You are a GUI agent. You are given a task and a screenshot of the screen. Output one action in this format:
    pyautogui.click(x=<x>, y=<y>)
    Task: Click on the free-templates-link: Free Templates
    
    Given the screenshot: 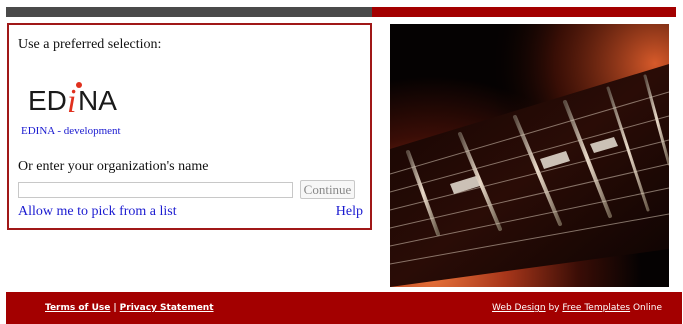 What is the action you would take?
    pyautogui.click(x=596, y=308)
    